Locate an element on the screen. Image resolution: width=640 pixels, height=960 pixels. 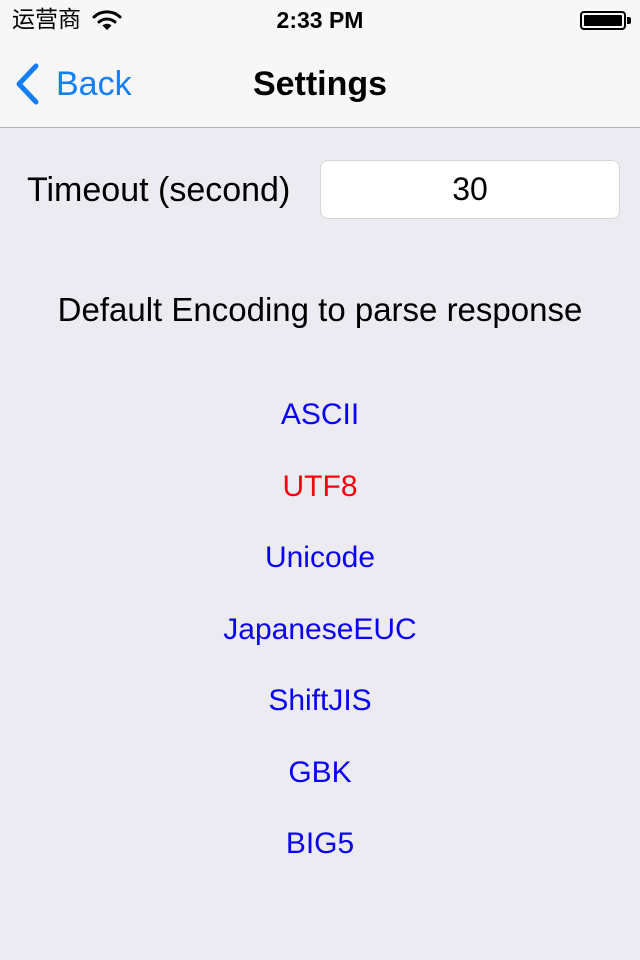
encoding-option-gbk: GBK is located at coordinates (320, 787).